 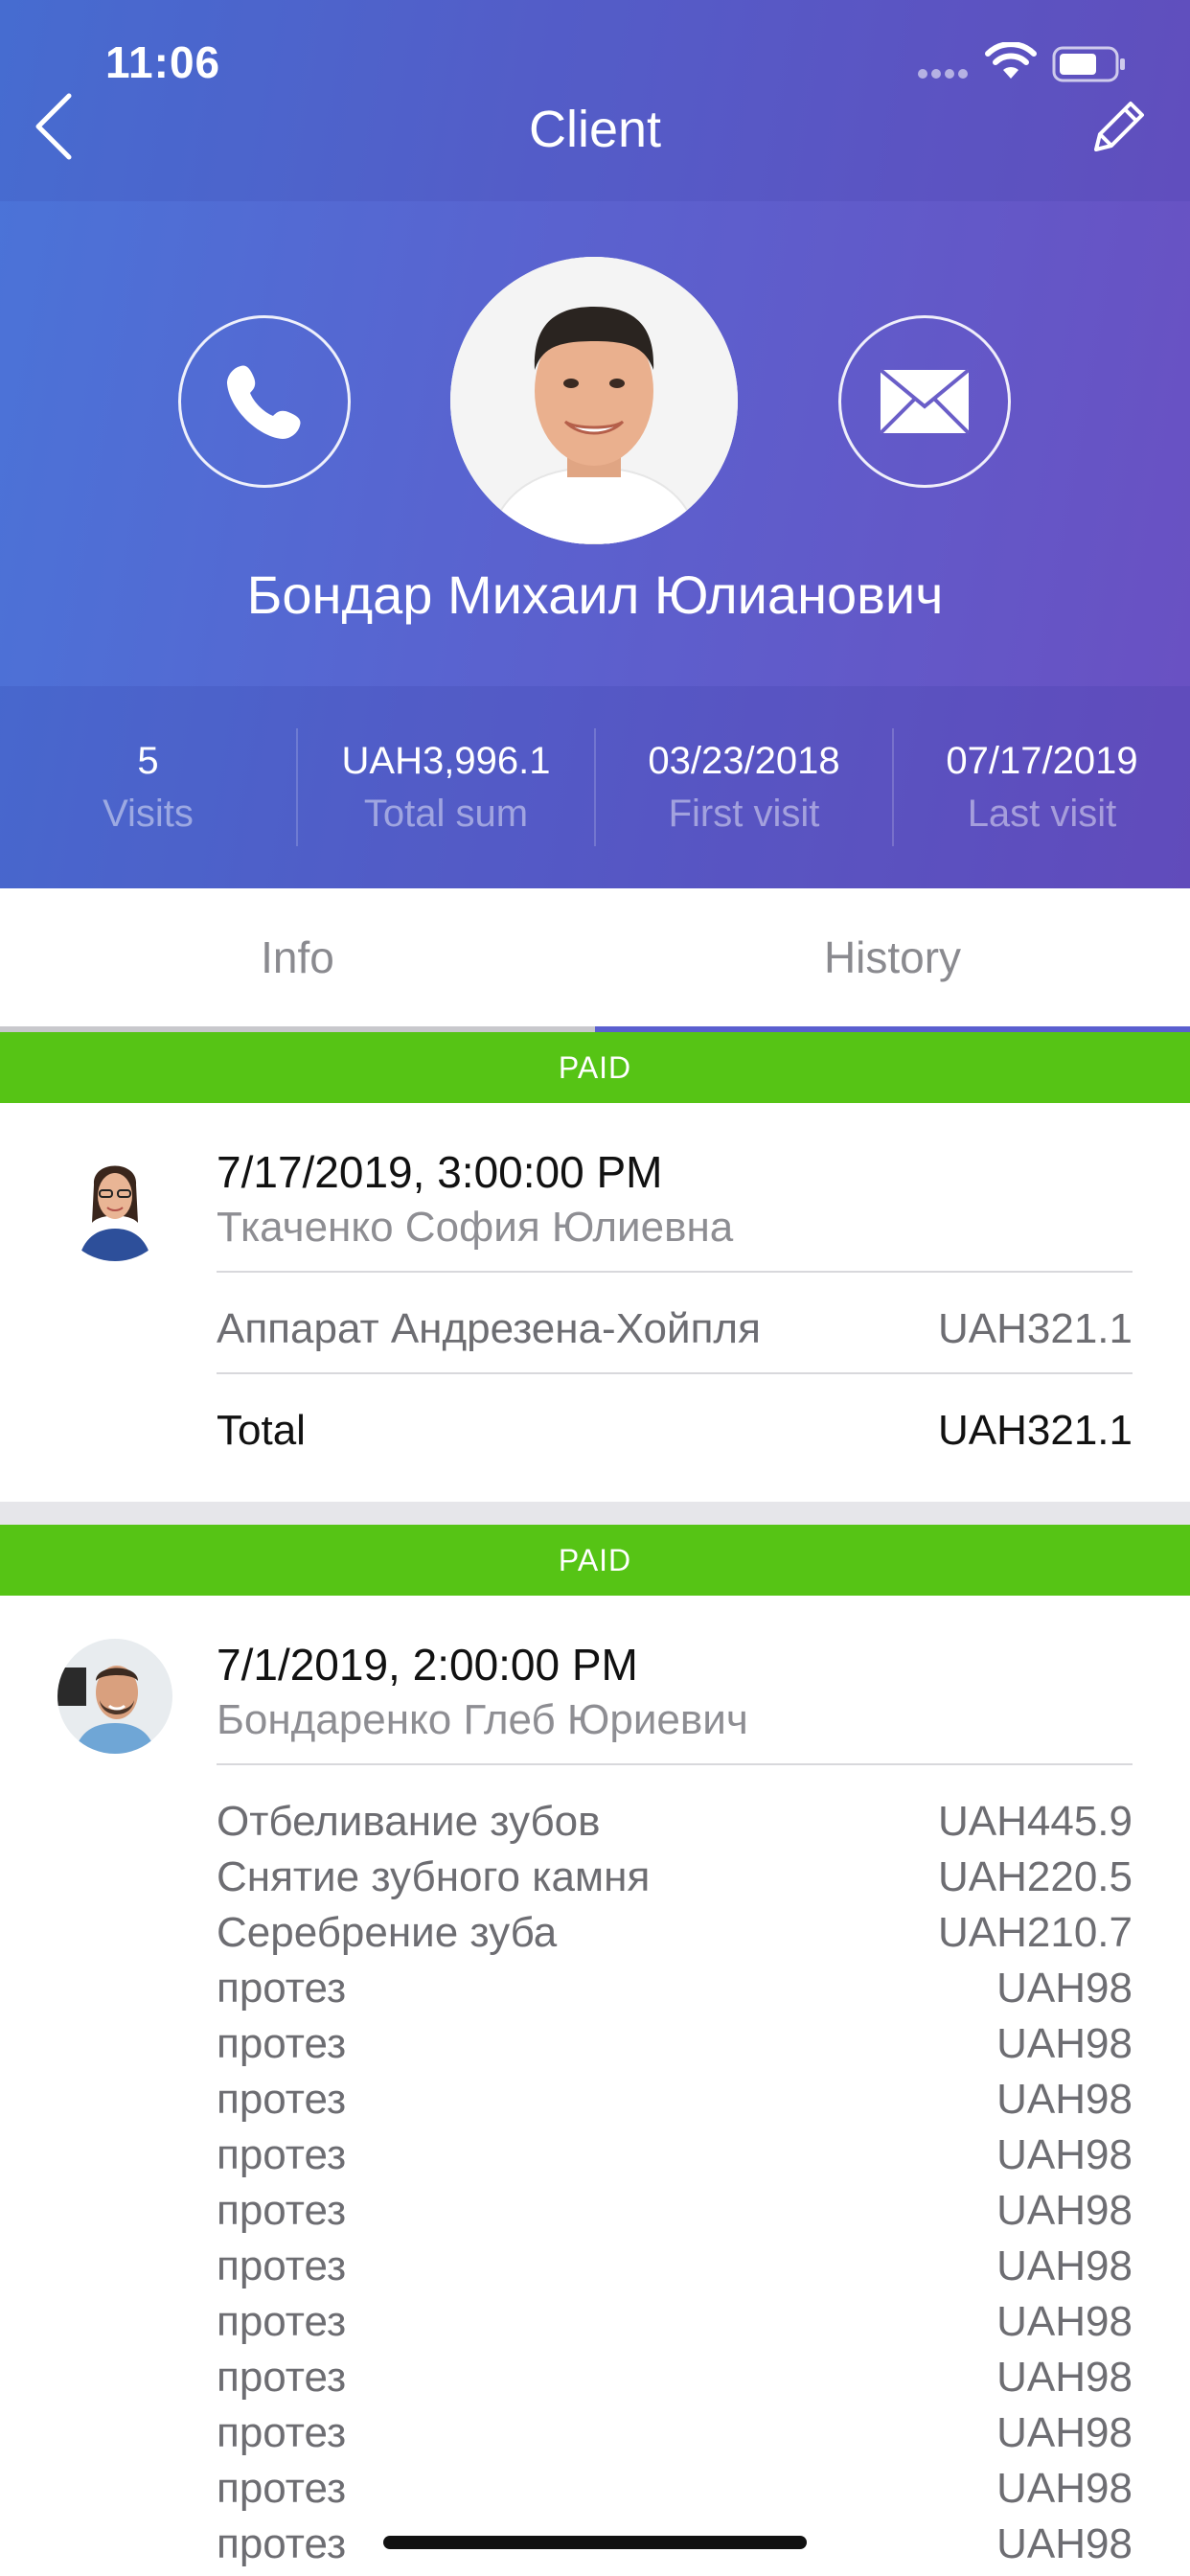 I want to click on email-button, so click(x=925, y=401).